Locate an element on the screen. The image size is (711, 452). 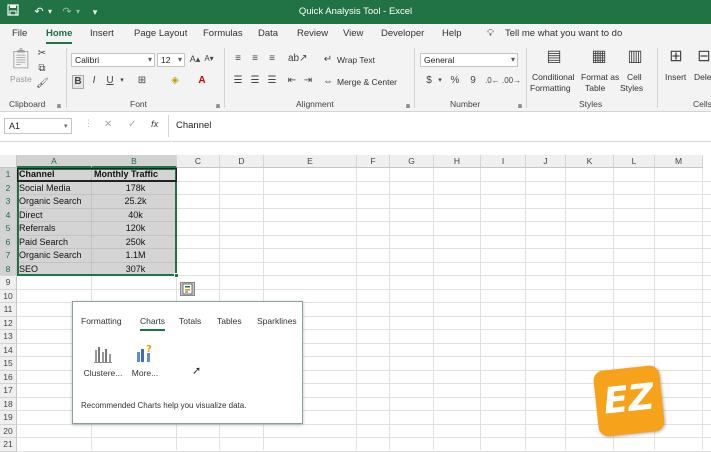
tab-help: Help is located at coordinates (452, 33).